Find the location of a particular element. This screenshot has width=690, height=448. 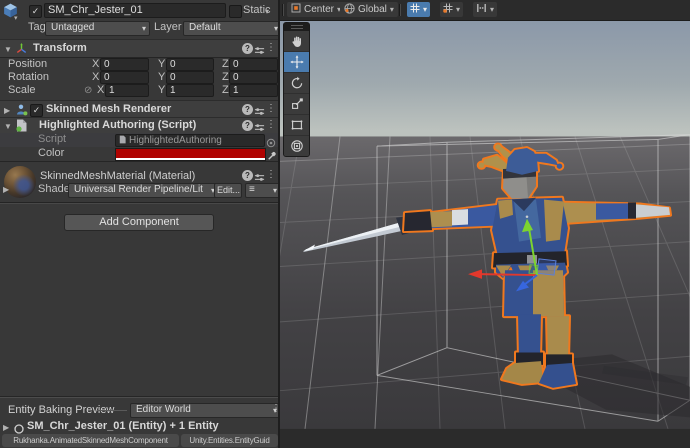

material-help-icon: ? is located at coordinates (247, 175).